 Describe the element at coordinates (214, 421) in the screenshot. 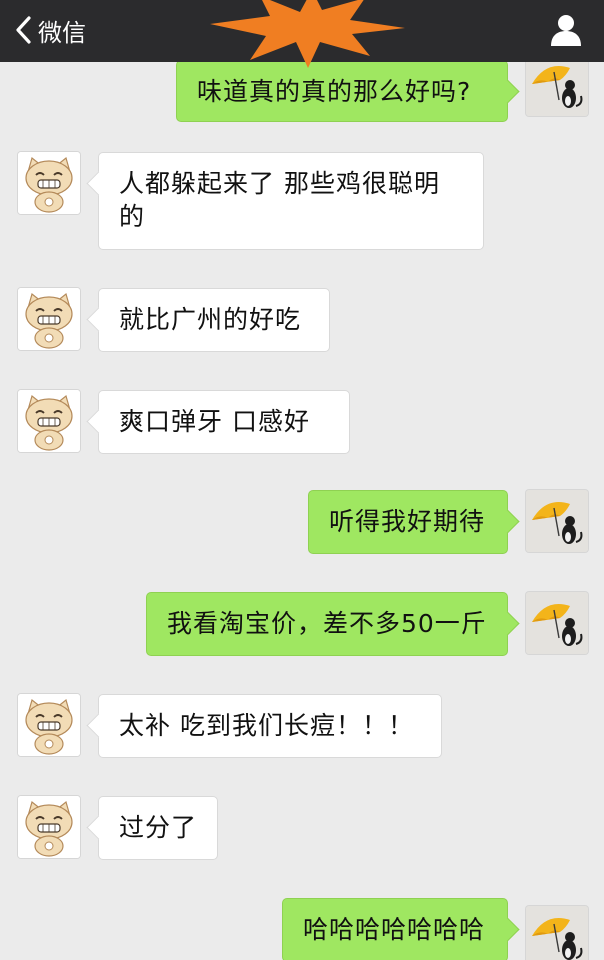

I see `message-text: 爽口弹牙 口感好` at that location.